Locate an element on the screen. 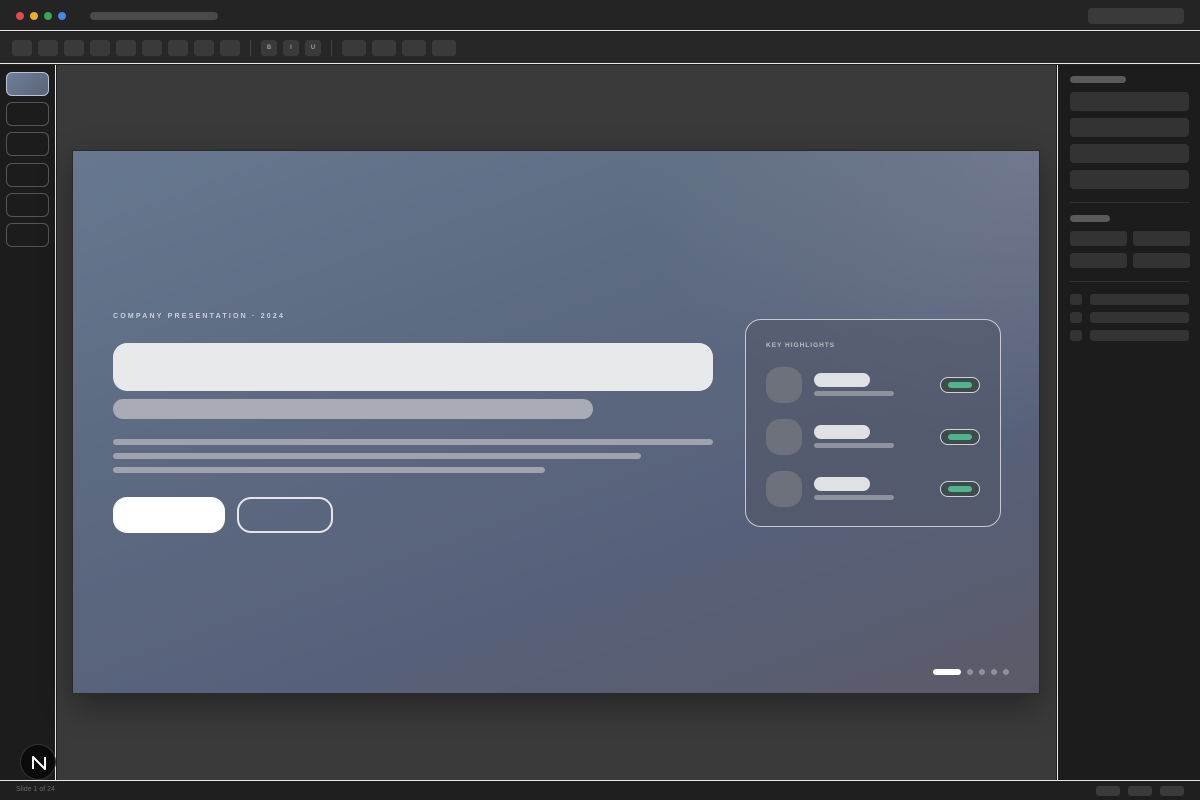  n-logo-icon is located at coordinates (39, 763).